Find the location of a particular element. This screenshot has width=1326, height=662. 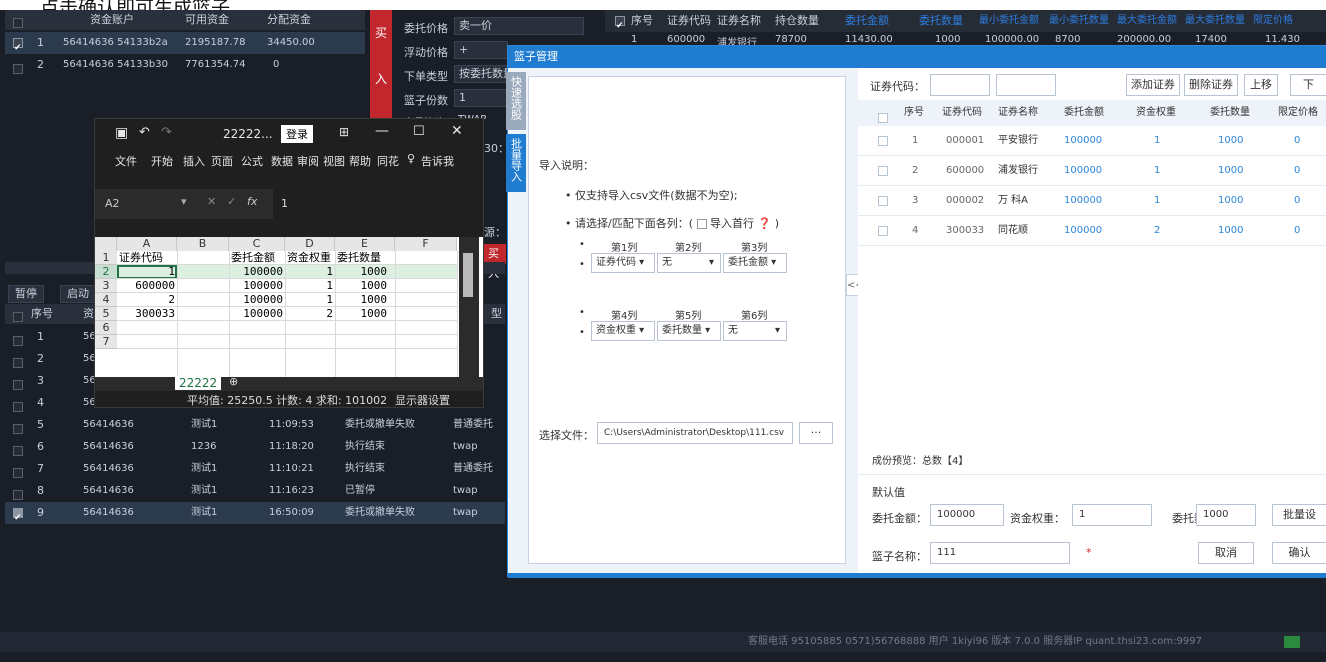

maximize-icon: ☐ is located at coordinates (419, 131).